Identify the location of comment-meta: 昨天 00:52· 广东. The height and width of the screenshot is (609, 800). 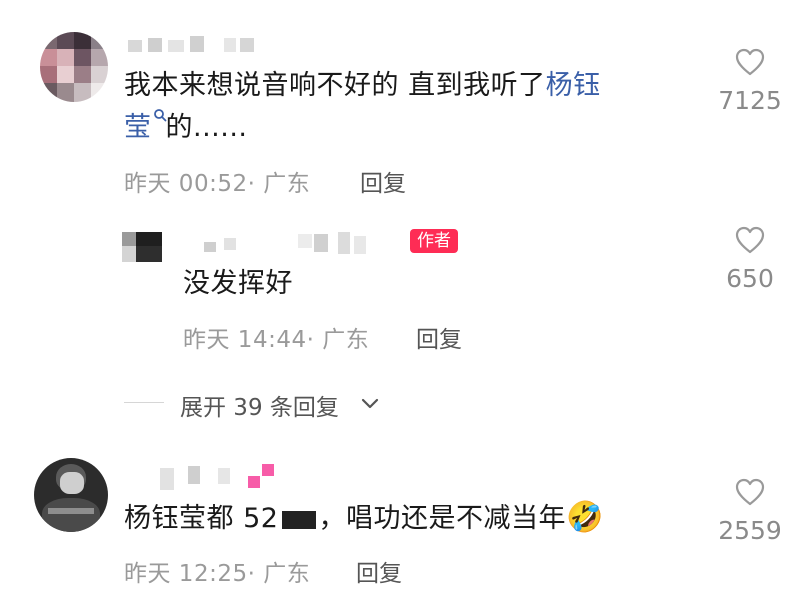
(217, 181).